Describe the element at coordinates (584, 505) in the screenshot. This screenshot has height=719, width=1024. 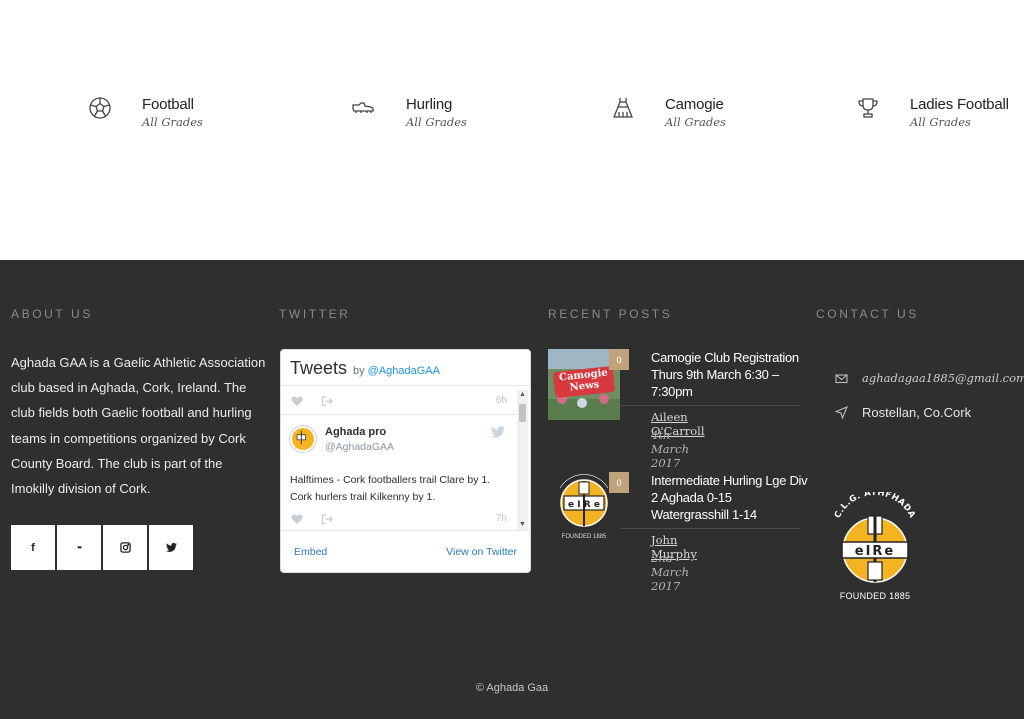
I see `svg-text: e I R e` at that location.